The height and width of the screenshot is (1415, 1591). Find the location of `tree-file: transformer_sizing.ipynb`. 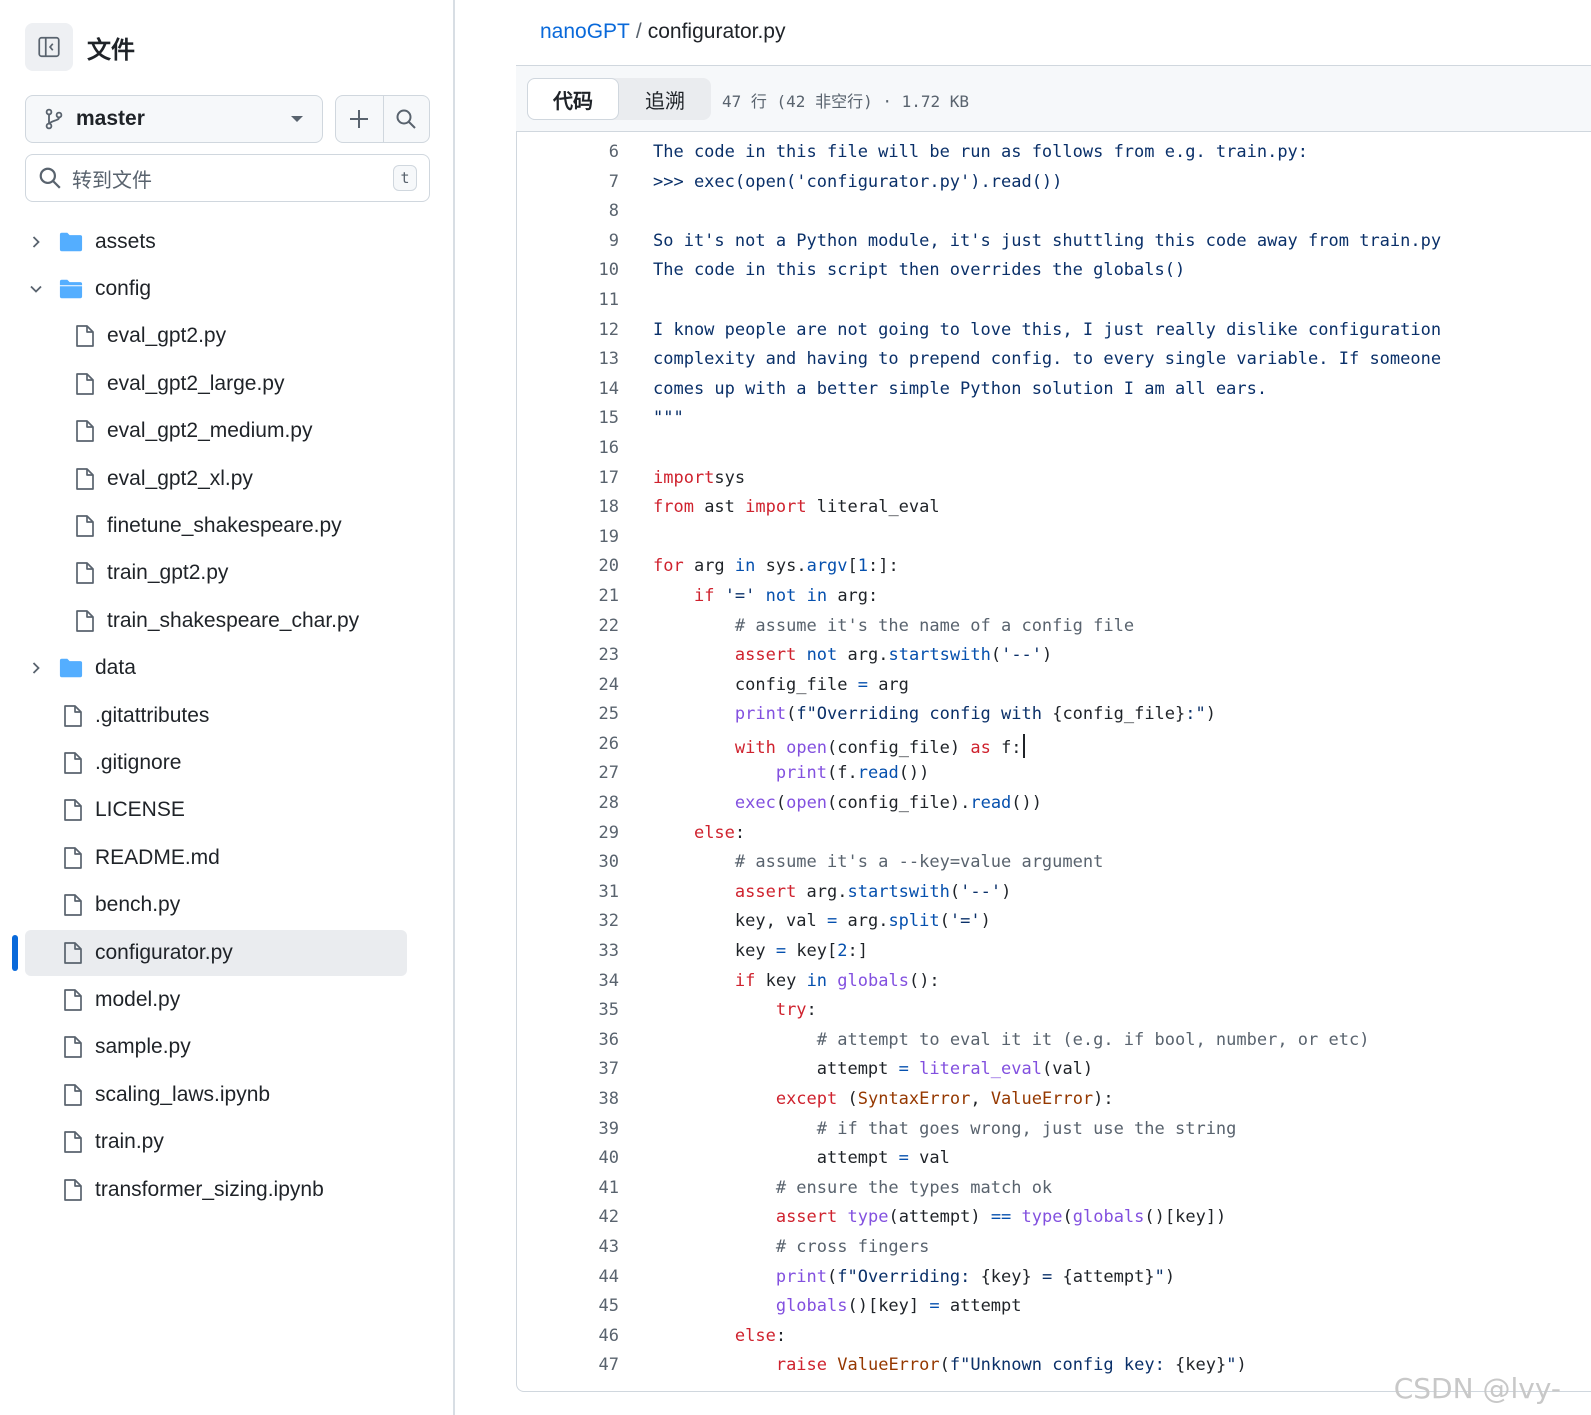

tree-file: transformer_sizing.ipynb is located at coordinates (226, 1189).